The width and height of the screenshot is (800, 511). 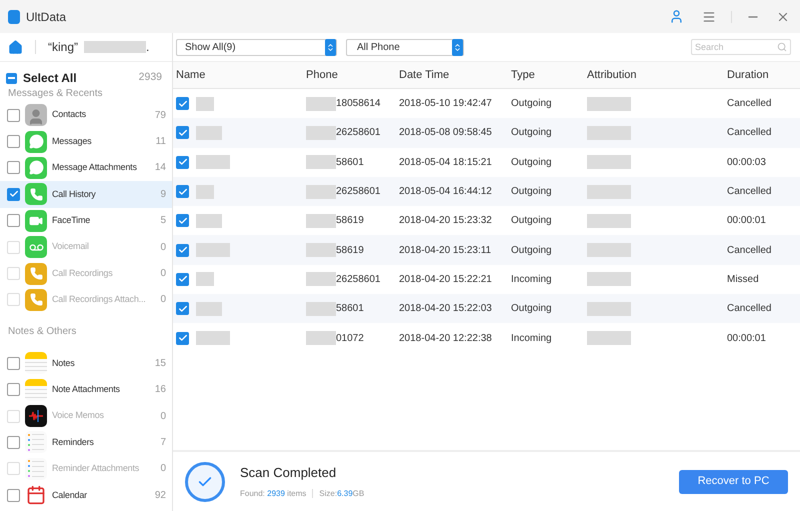 What do you see at coordinates (148, 47) in the screenshot?
I see `device-name-suffix: .` at bounding box center [148, 47].